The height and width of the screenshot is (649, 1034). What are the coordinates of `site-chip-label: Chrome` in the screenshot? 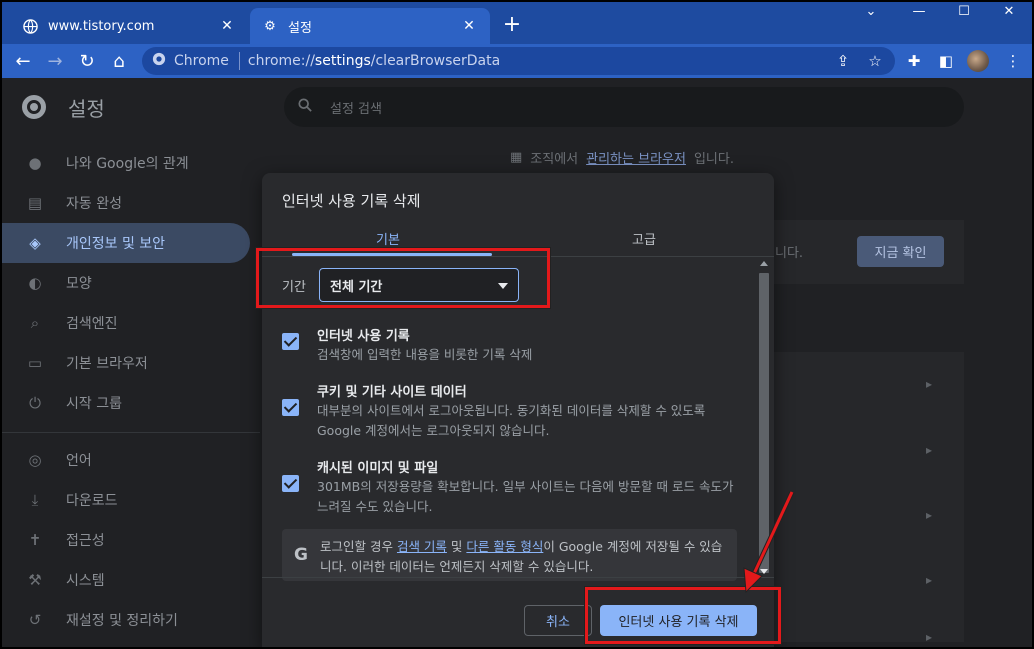 It's located at (201, 61).